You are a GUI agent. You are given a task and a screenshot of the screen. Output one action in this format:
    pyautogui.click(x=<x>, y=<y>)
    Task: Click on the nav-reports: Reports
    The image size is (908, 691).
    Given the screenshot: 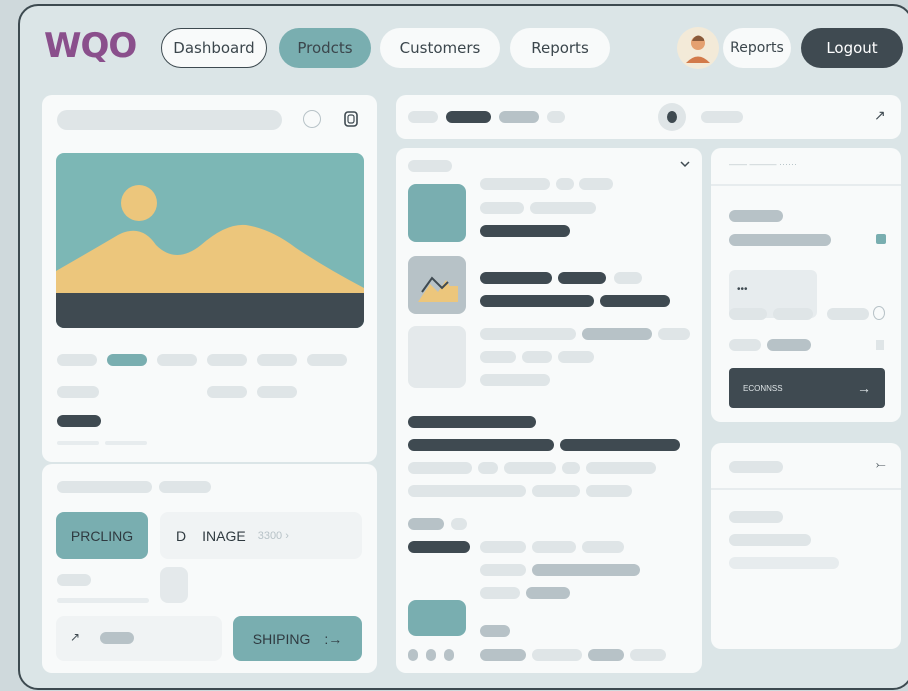 What is the action you would take?
    pyautogui.click(x=560, y=48)
    